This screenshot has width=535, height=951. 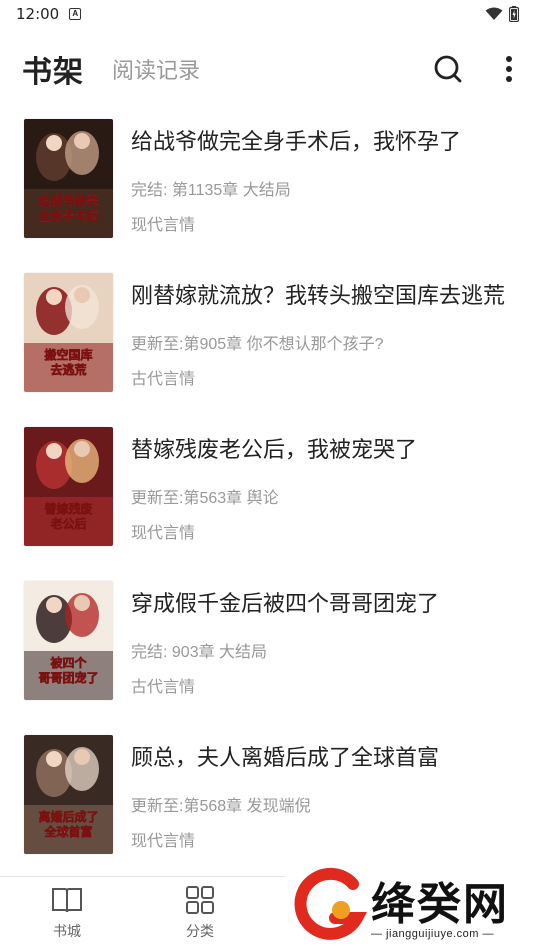 I want to click on status-icons, so click(x=502, y=14).